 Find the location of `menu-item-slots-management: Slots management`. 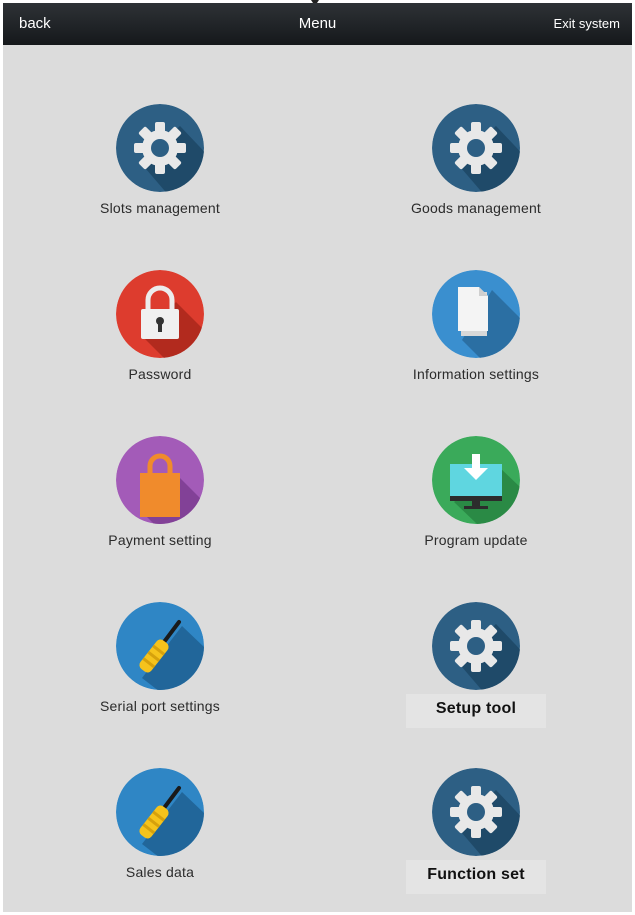

menu-item-slots-management: Slots management is located at coordinates (160, 169).